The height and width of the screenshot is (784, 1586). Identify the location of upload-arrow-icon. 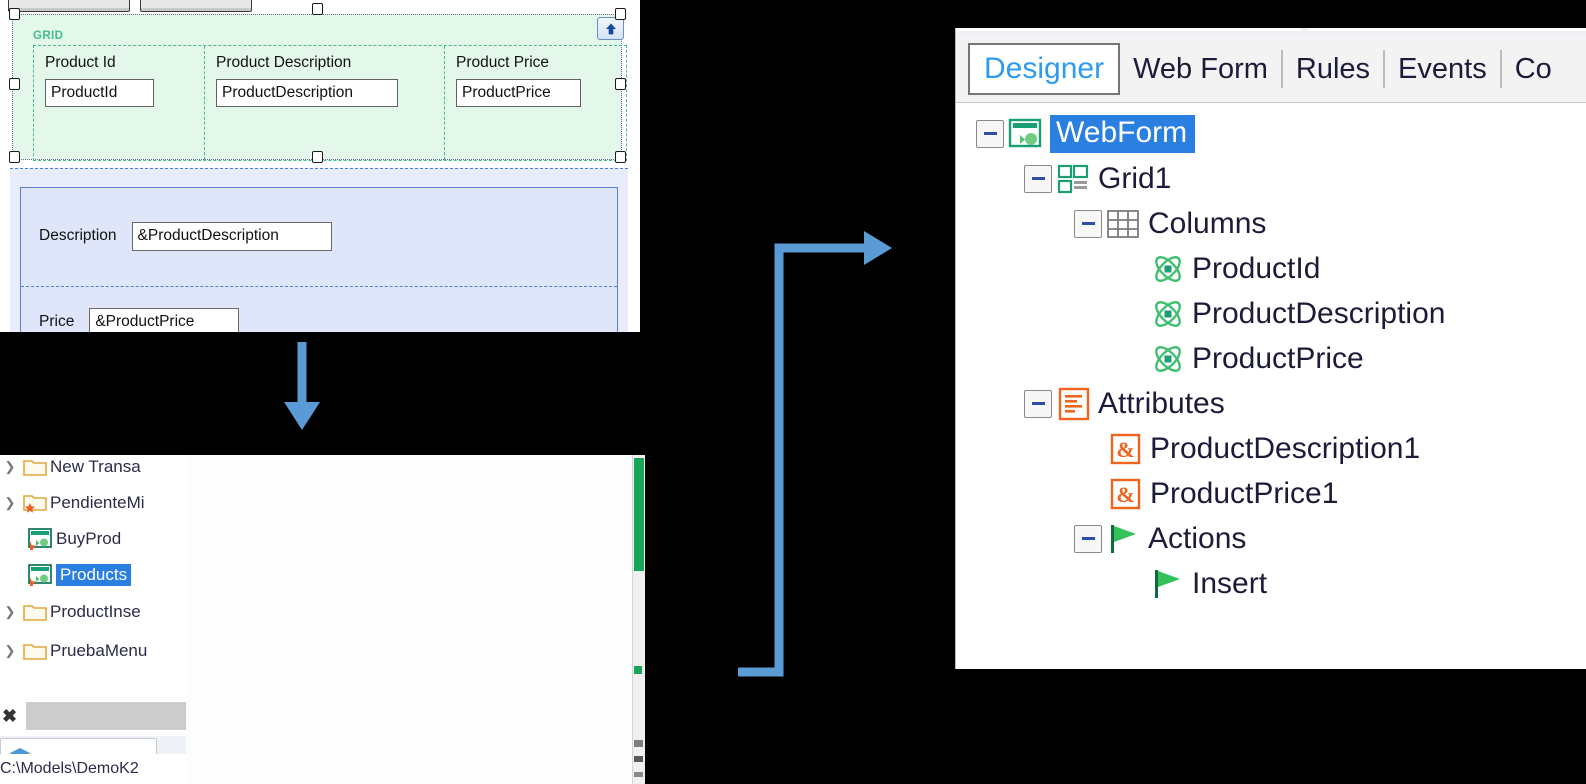
(610, 28).